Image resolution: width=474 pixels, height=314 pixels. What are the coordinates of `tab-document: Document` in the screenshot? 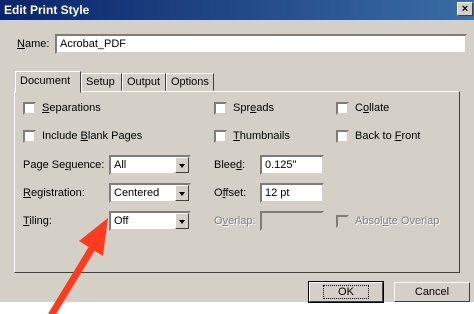 It's located at (48, 82).